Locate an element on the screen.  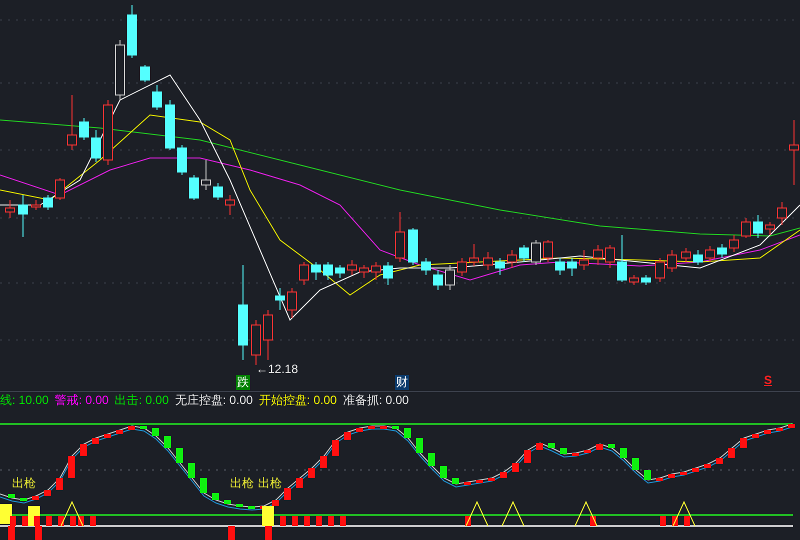
sell-signal-label: S is located at coordinates (768, 380).